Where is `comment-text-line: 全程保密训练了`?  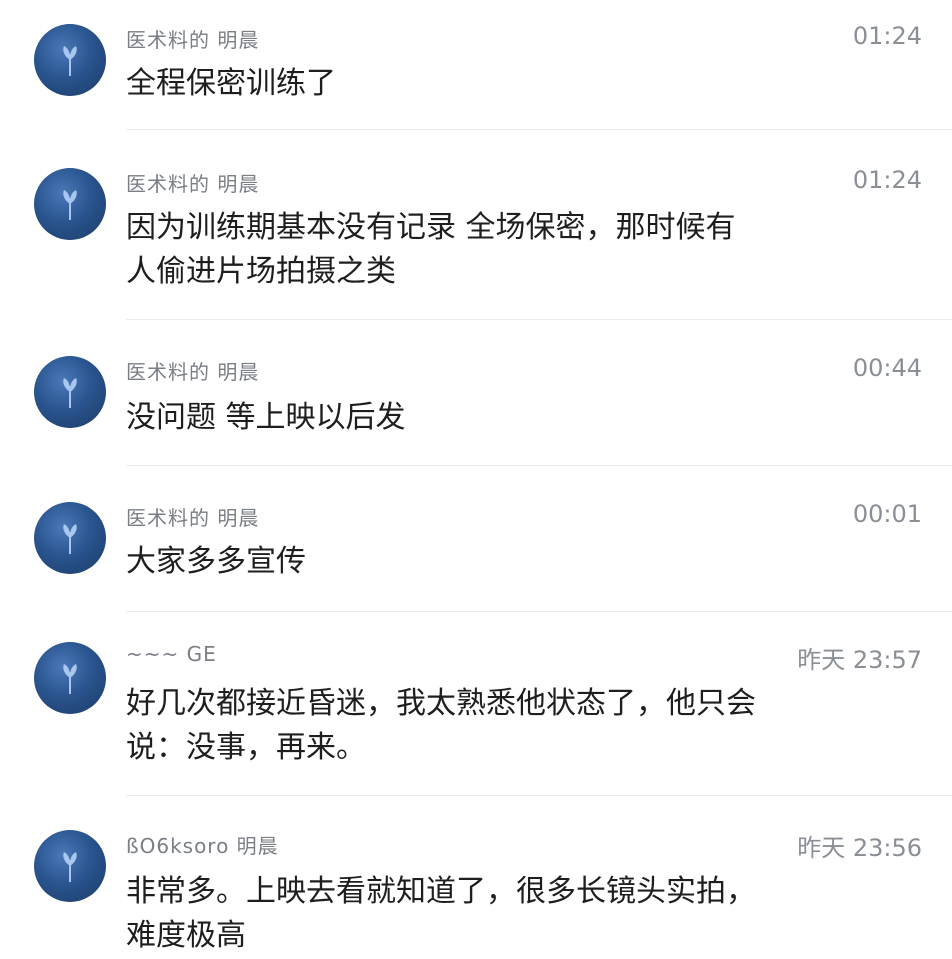
comment-text-line: 全程保密训练了 is located at coordinates (231, 83).